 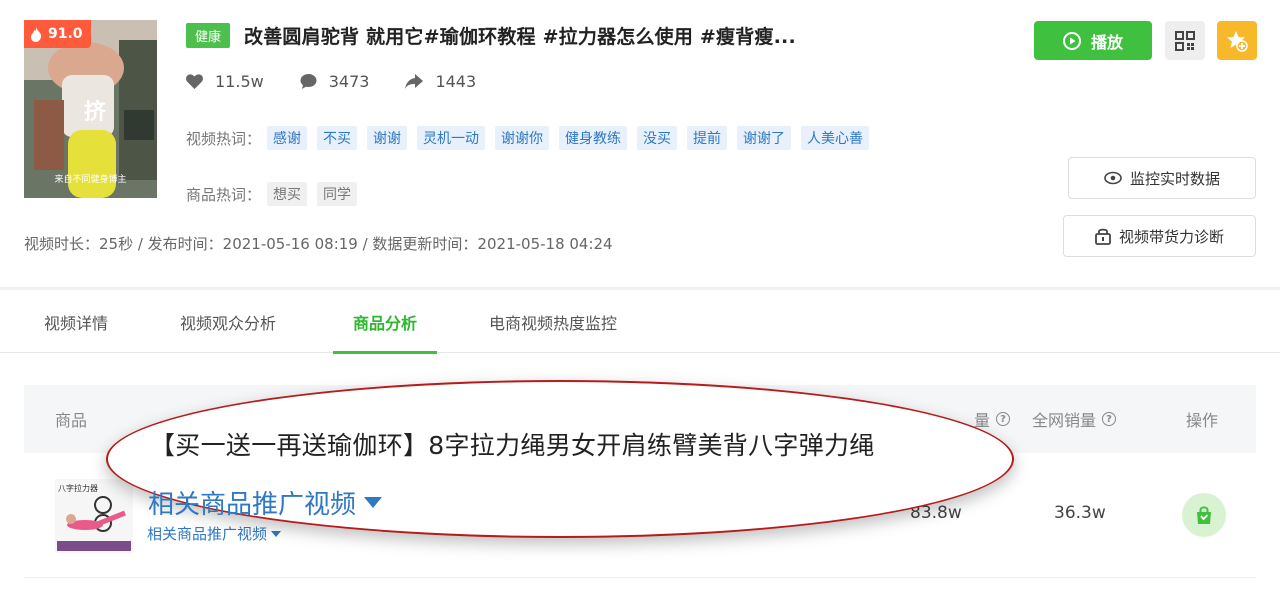 What do you see at coordinates (224, 194) in the screenshot?
I see `product-words-label: 商品热词：` at bounding box center [224, 194].